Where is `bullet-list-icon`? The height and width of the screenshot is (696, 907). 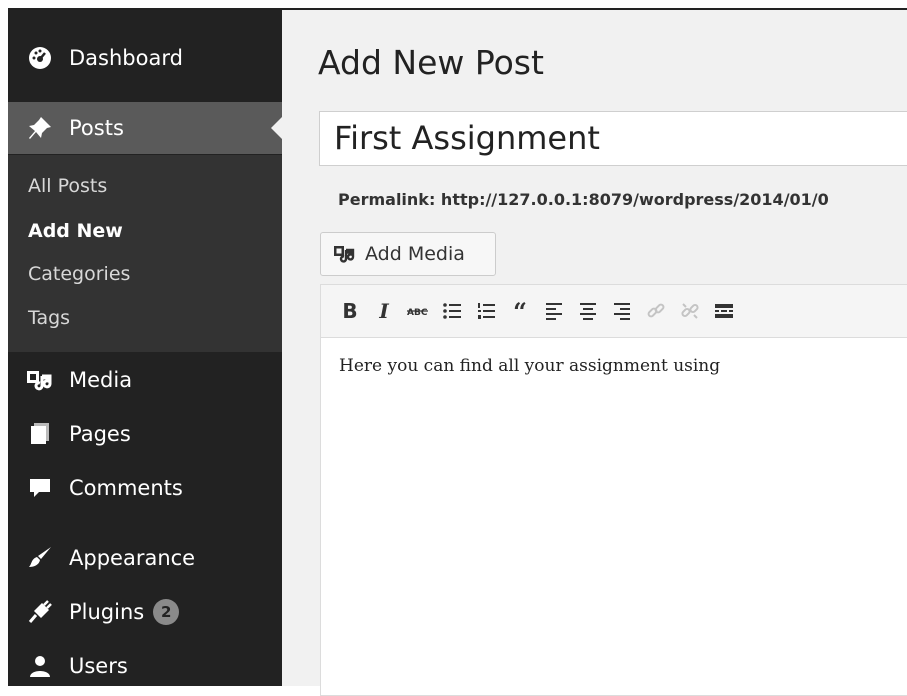
bullet-list-icon is located at coordinates (452, 311).